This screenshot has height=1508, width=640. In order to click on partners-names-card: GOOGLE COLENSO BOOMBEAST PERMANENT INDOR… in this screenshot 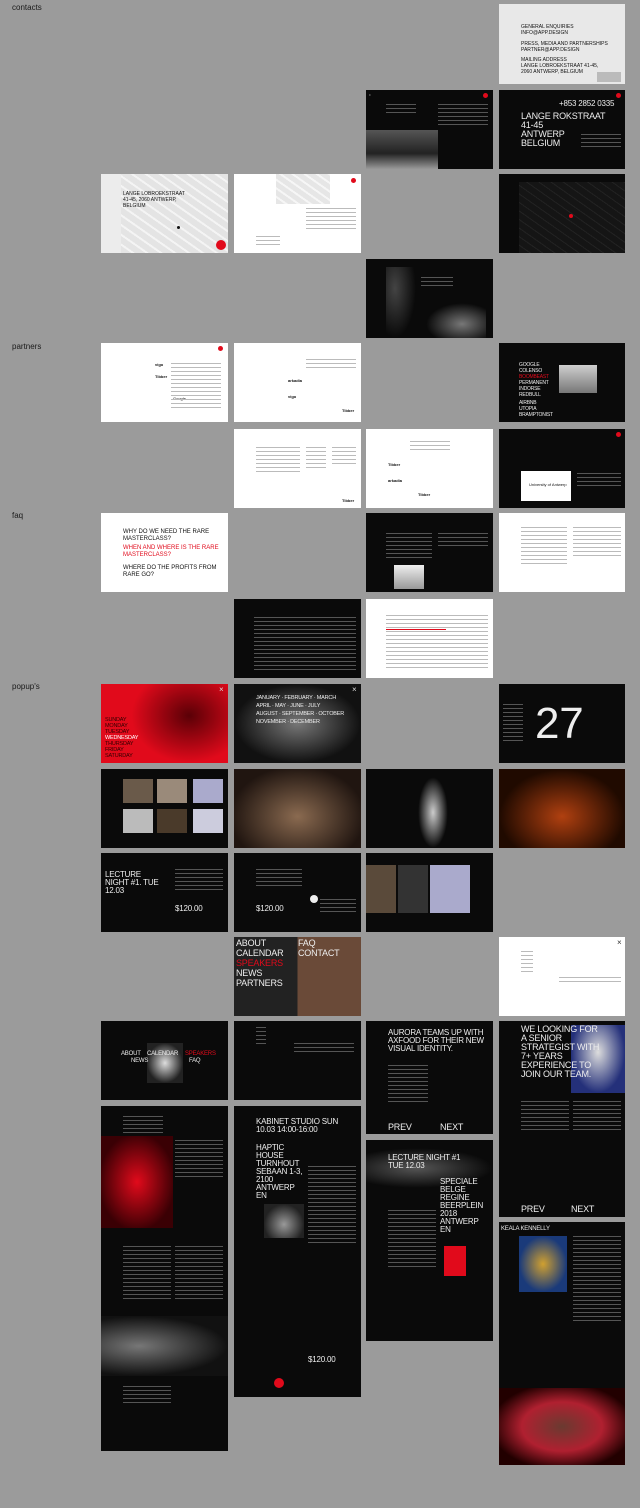, I will do `click(562, 382)`.